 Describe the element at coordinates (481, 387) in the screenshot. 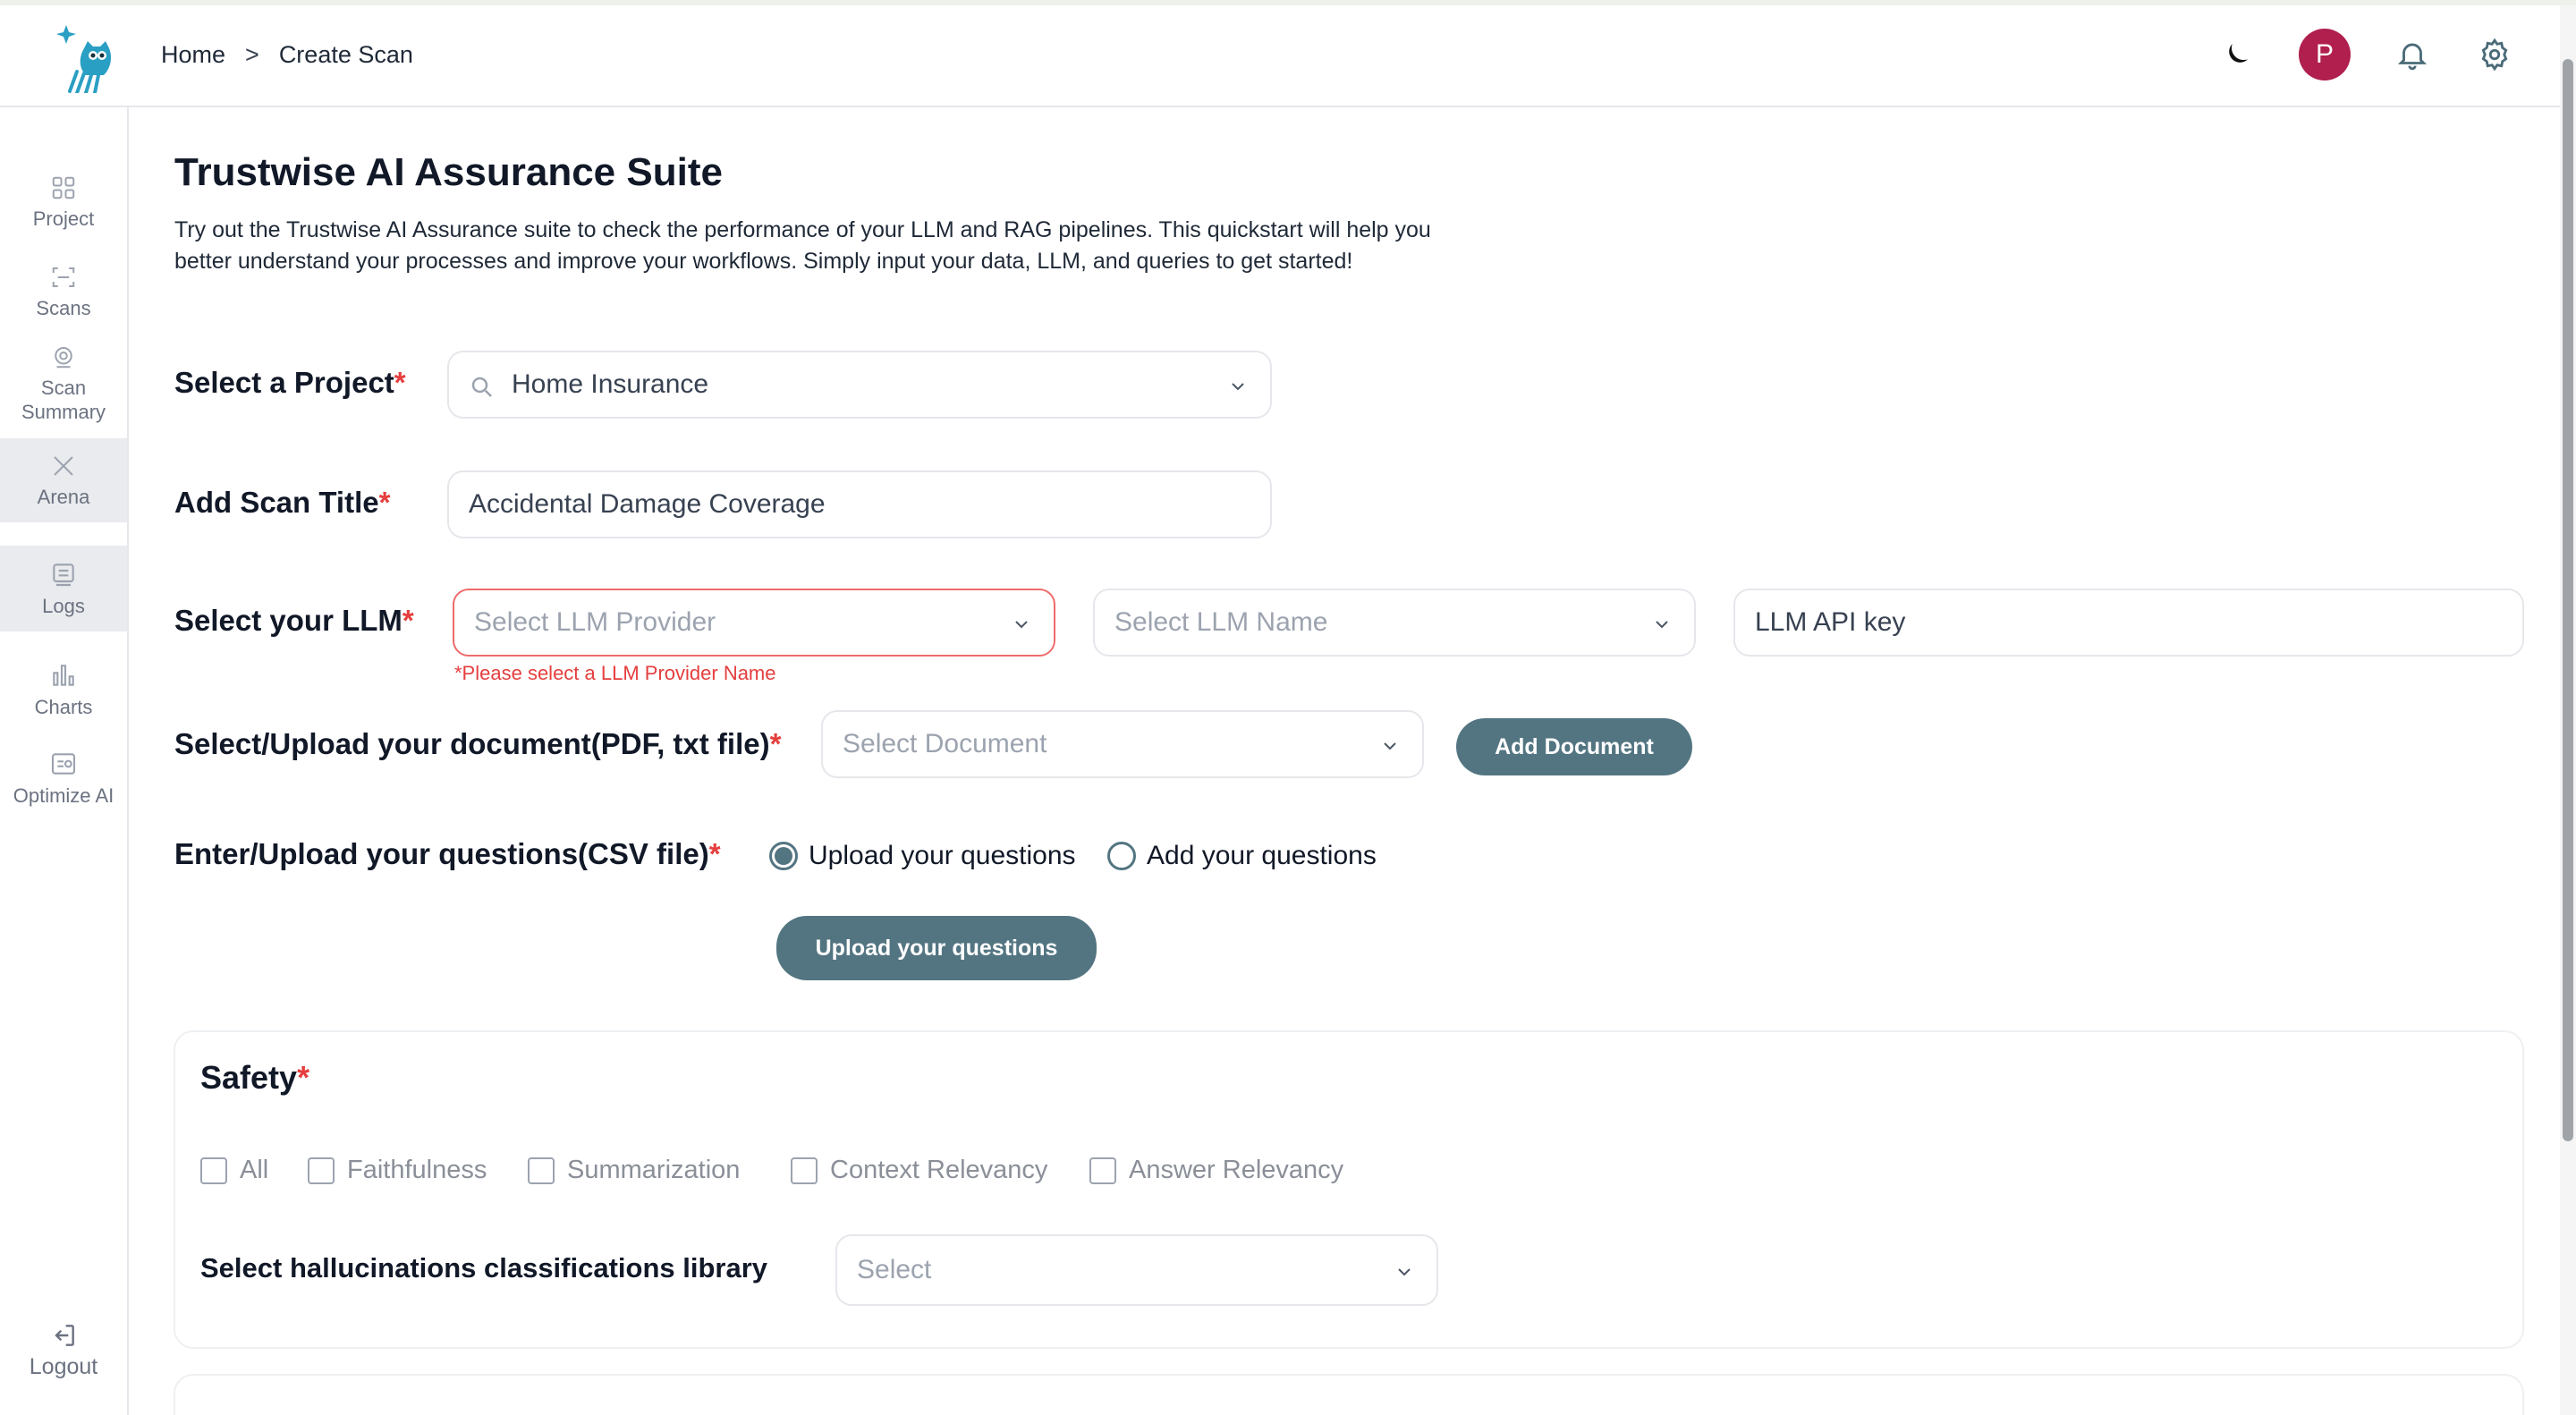

I see `search-icon` at that location.